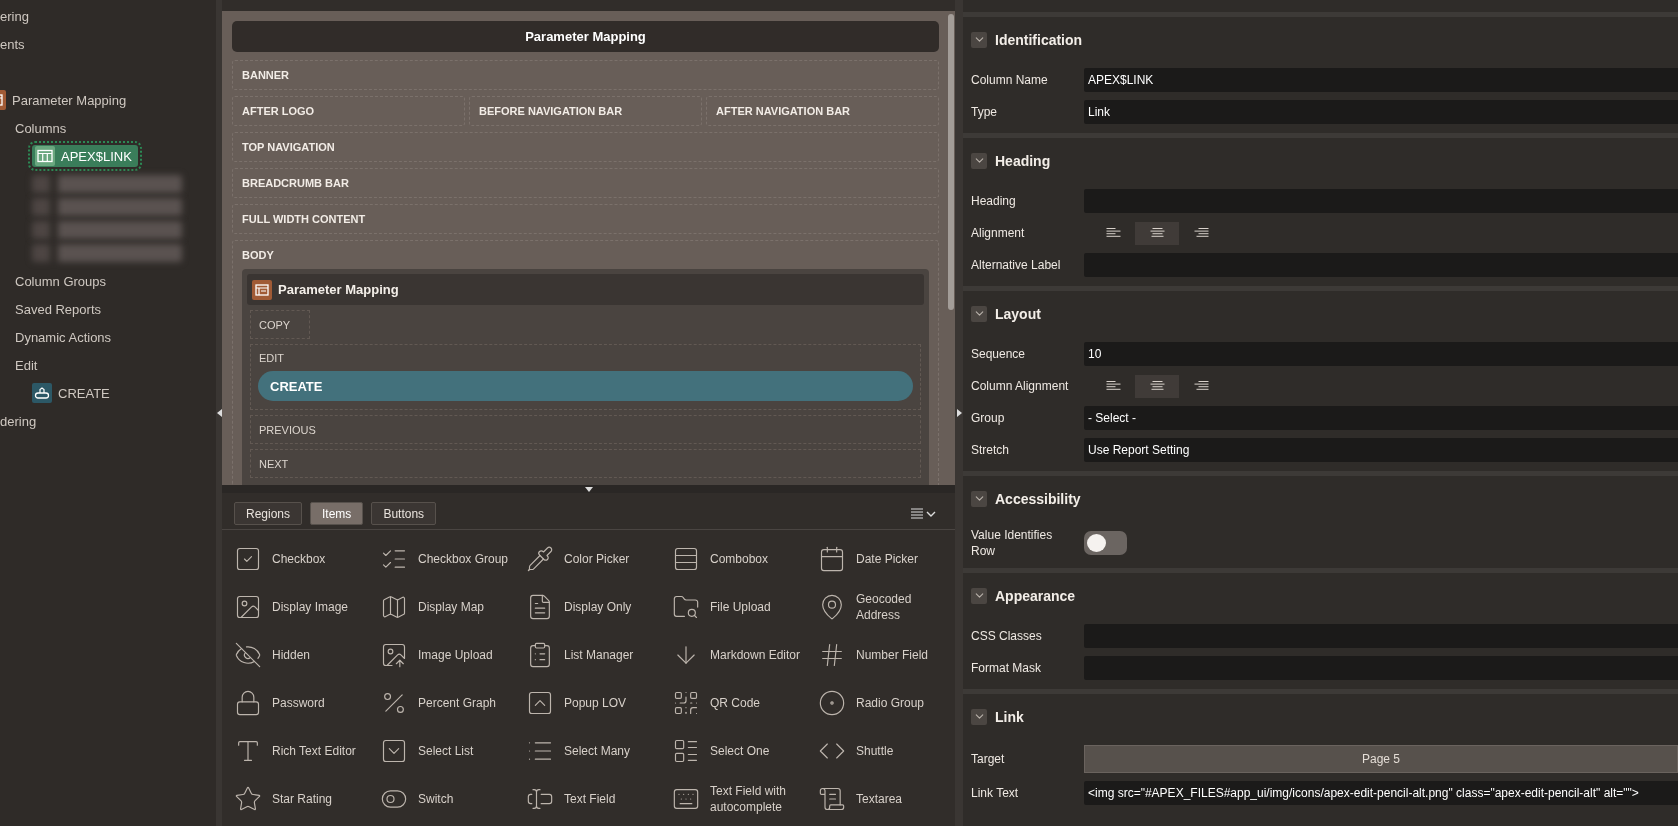  What do you see at coordinates (735, 703) in the screenshot?
I see `item-type-label: QR Code` at bounding box center [735, 703].